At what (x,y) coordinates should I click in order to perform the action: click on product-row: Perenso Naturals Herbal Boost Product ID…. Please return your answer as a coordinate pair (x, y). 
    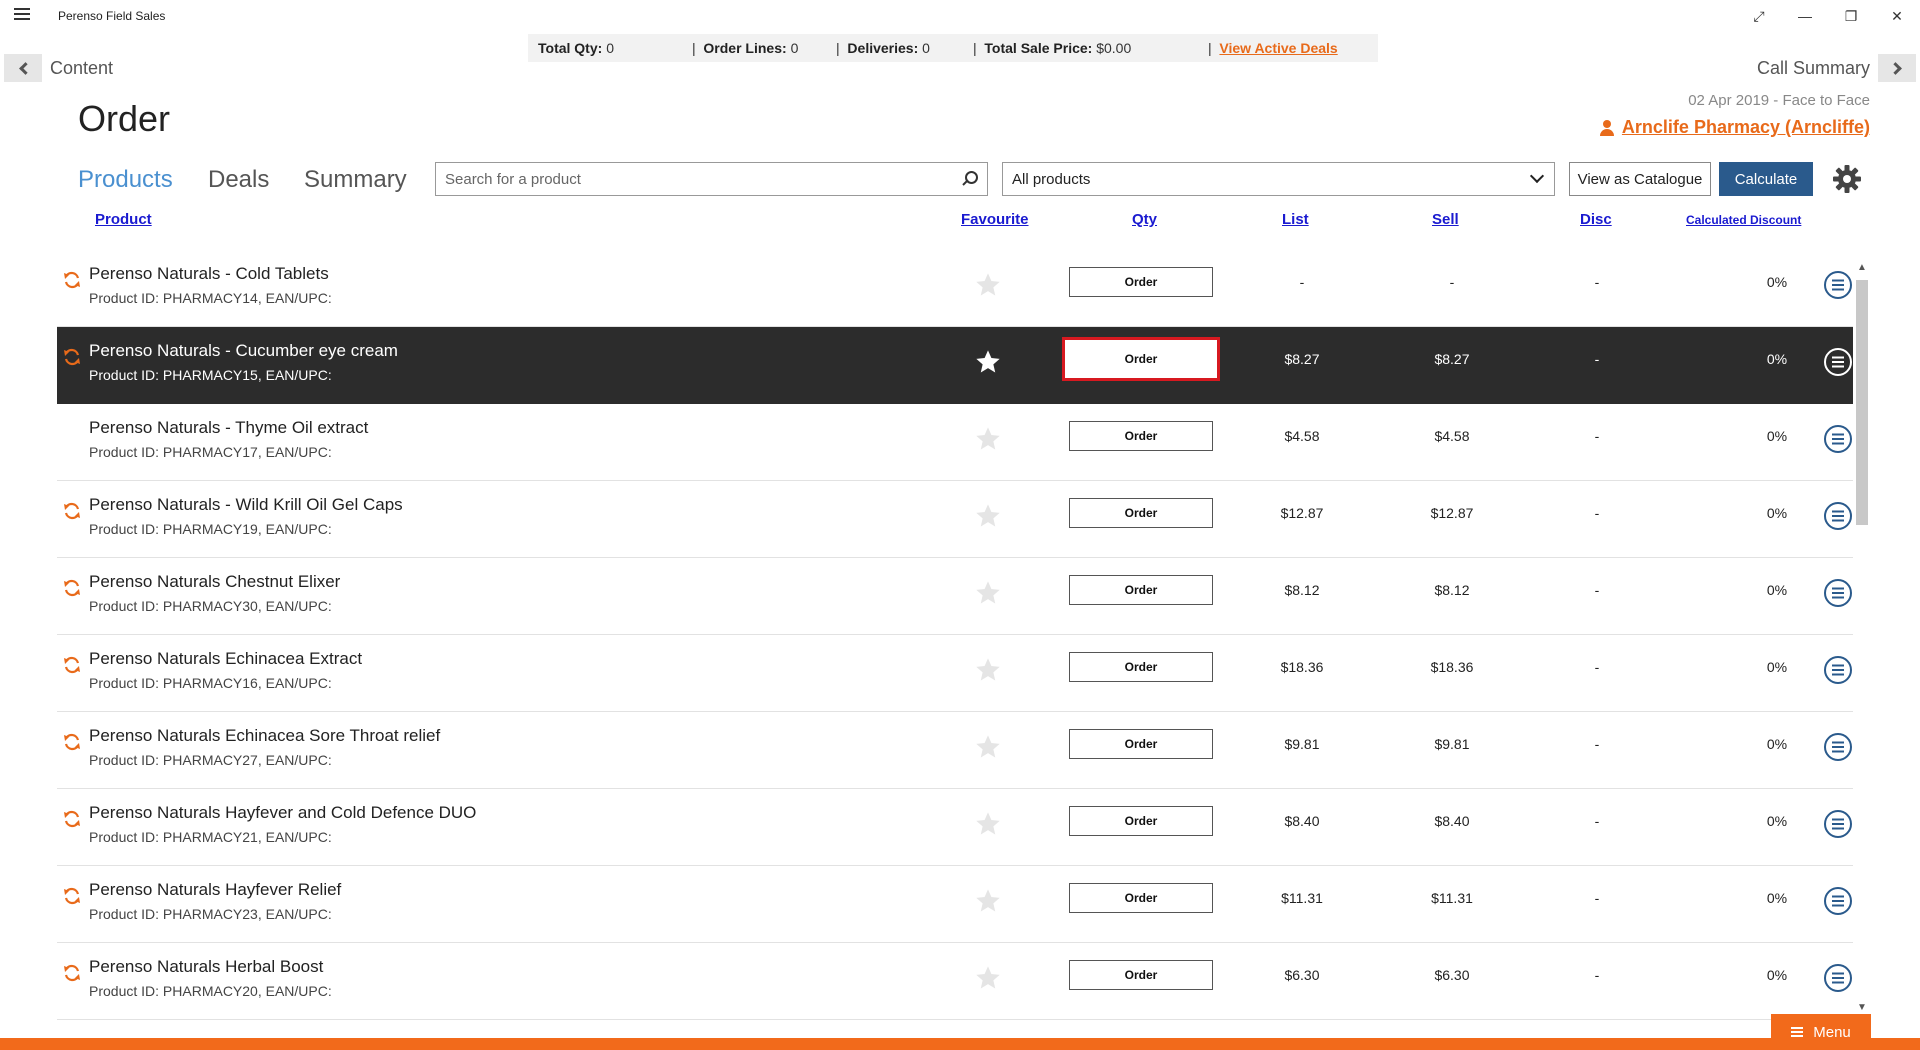
    Looking at the image, I should click on (955, 981).